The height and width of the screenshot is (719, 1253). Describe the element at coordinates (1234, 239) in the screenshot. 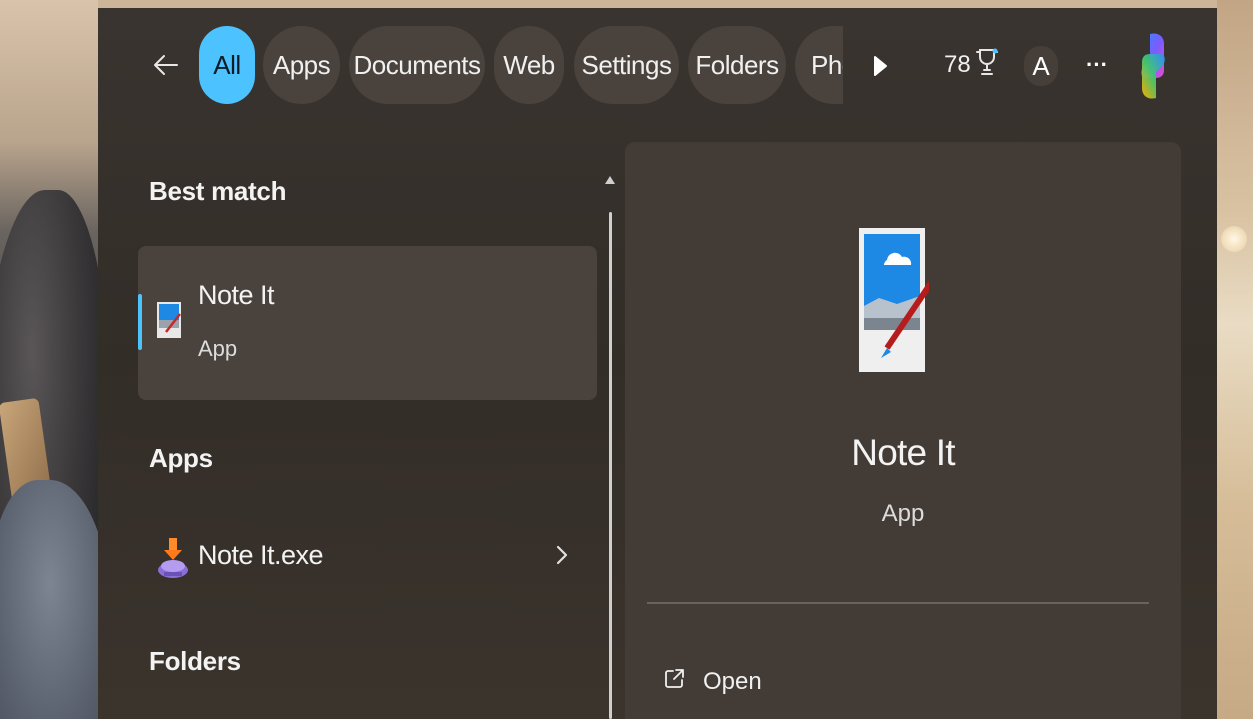

I see `wallpaper-sun` at that location.